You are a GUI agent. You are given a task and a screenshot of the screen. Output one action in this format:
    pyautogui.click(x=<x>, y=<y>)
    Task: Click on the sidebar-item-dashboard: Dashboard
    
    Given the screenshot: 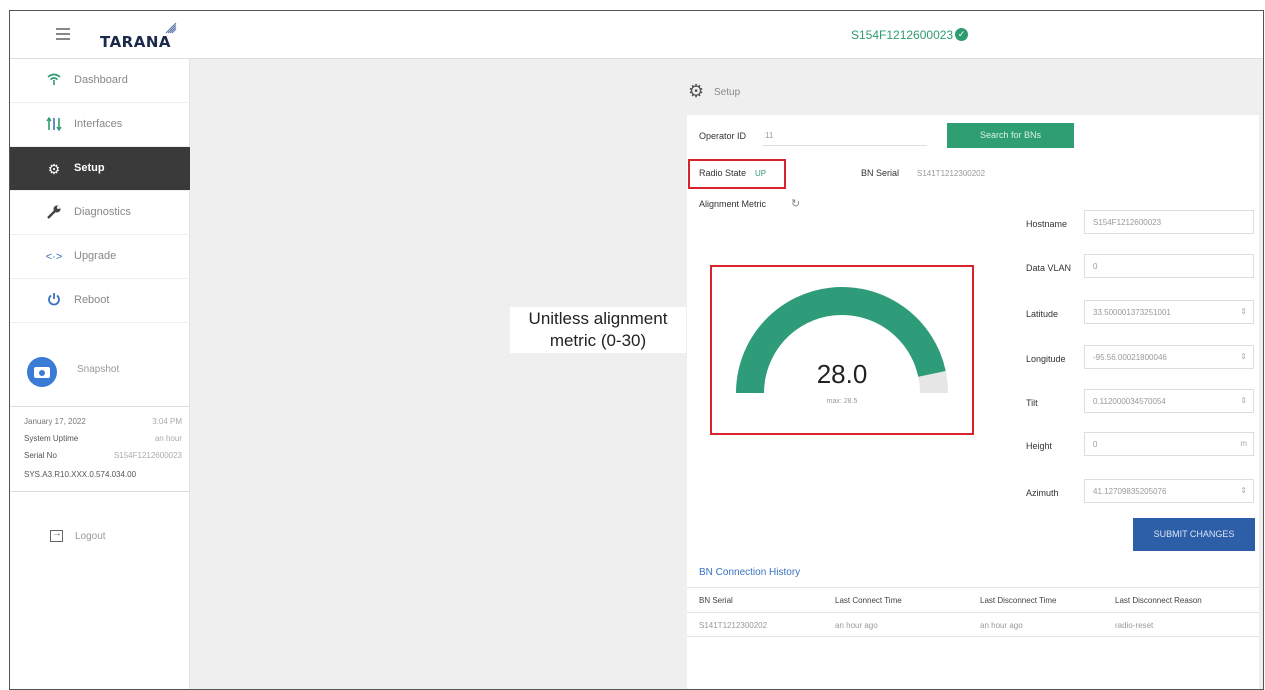 What is the action you would take?
    pyautogui.click(x=100, y=81)
    